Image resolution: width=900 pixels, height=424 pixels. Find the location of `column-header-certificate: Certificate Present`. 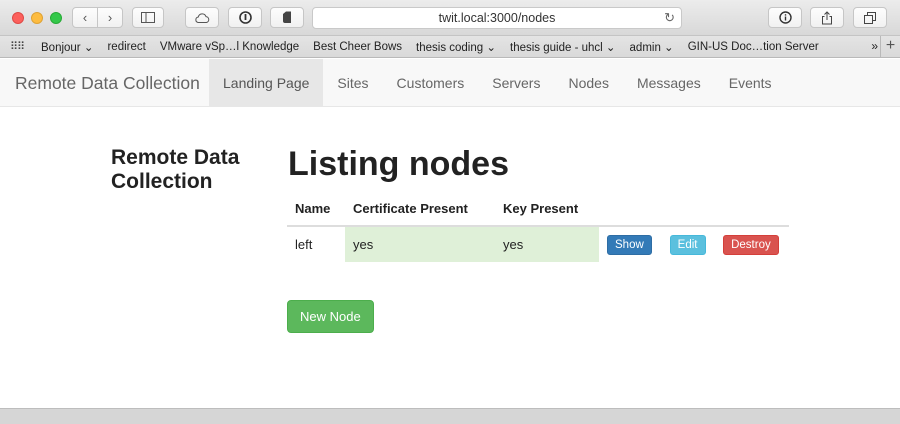

column-header-certificate: Certificate Present is located at coordinates (420, 209).